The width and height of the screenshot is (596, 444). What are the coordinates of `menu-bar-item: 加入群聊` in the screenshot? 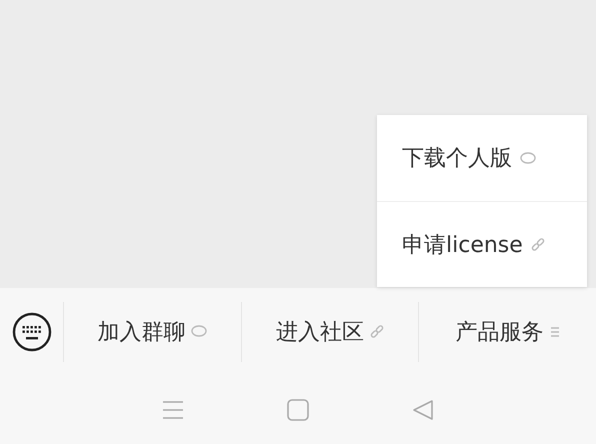 It's located at (152, 332).